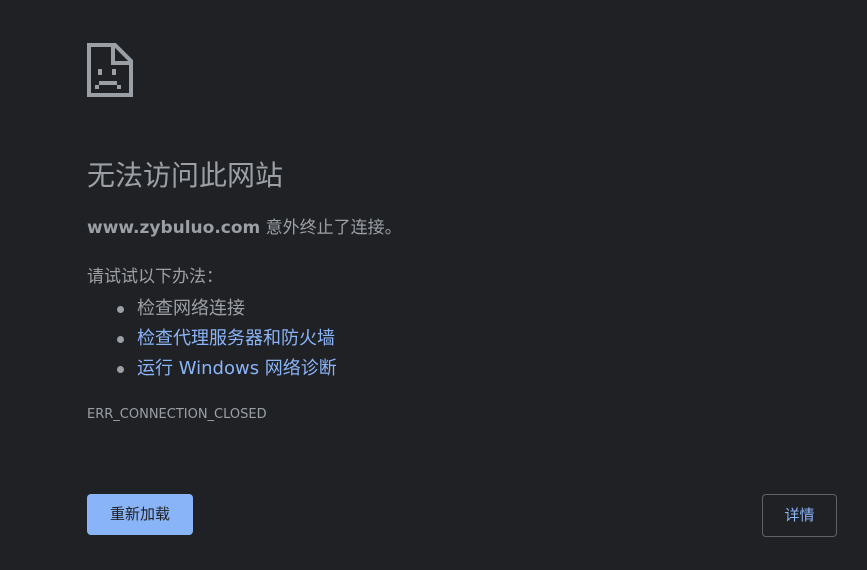 The image size is (867, 570). What do you see at coordinates (236, 338) in the screenshot?
I see `check-proxy-link: 检查代理服务器和防火墙` at bounding box center [236, 338].